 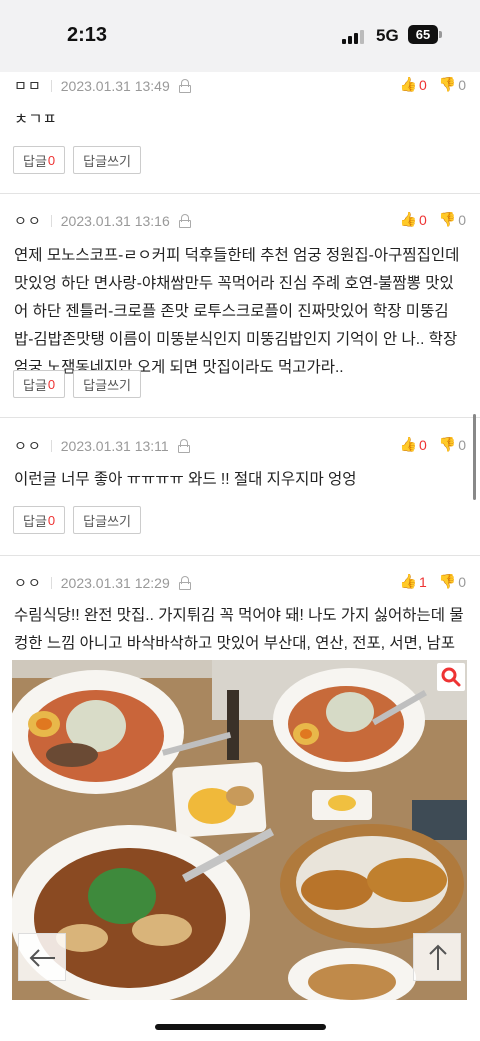 I want to click on comment-author: ㅁㅁ, so click(x=28, y=86).